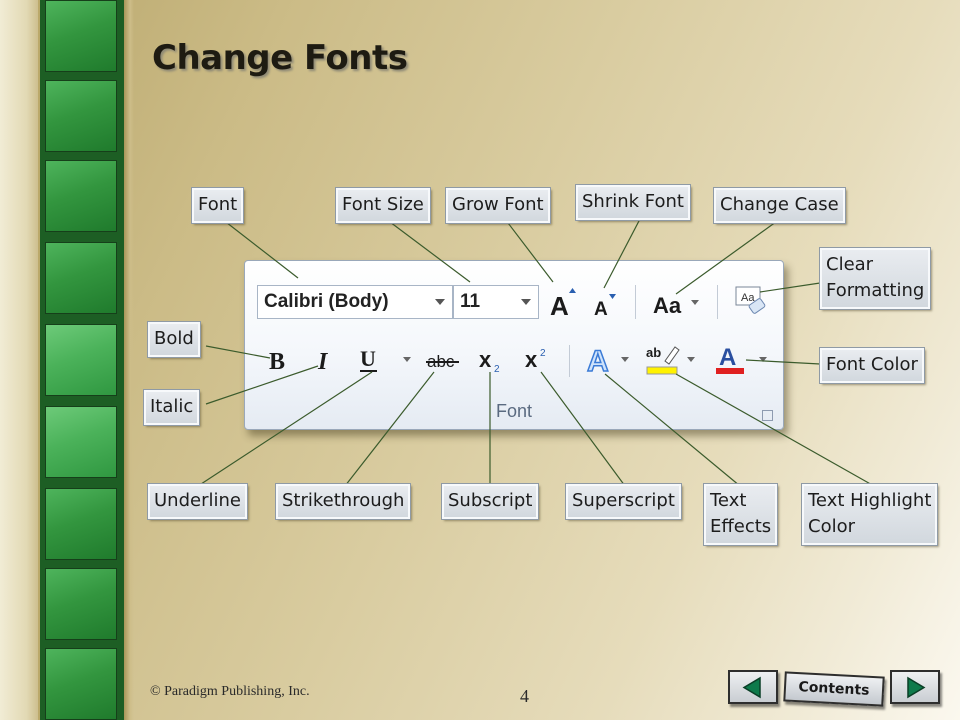 This screenshot has height=720, width=960. What do you see at coordinates (623, 501) in the screenshot?
I see `callout-superscript: Superscript` at bounding box center [623, 501].